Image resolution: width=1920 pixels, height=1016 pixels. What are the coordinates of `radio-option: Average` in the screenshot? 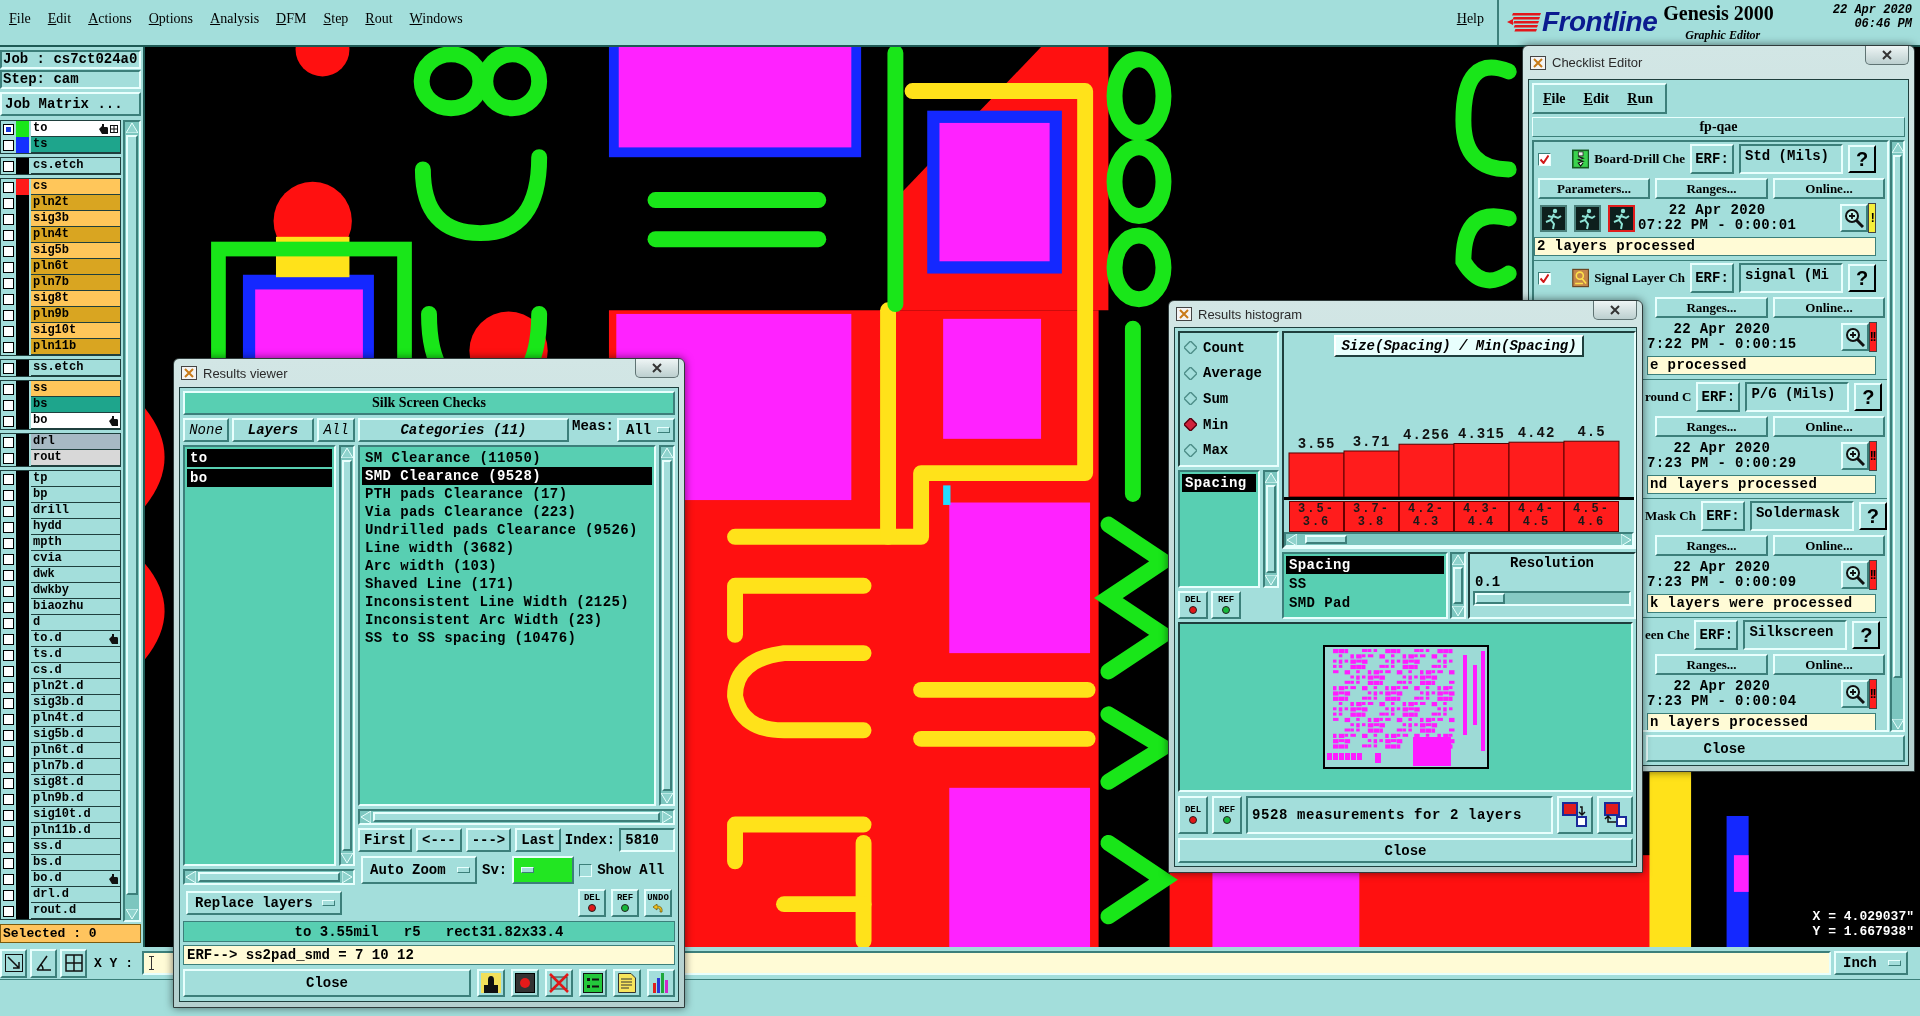 It's located at (1228, 373).